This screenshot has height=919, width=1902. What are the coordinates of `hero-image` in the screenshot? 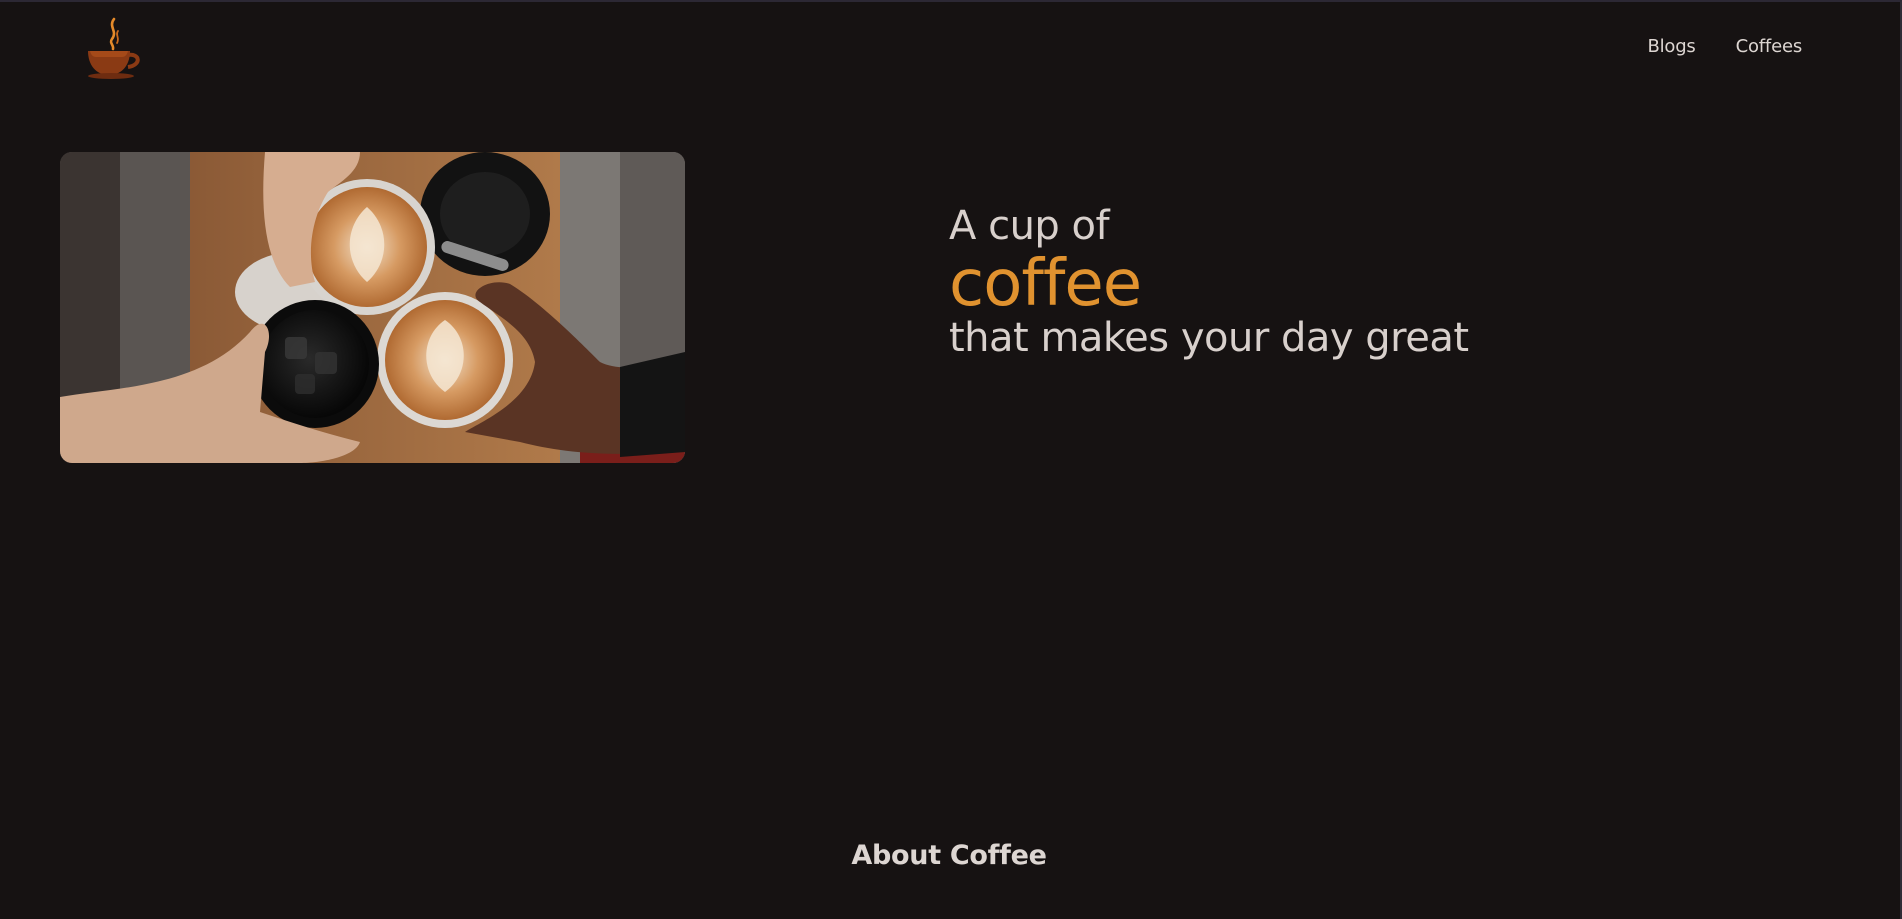 It's located at (372, 307).